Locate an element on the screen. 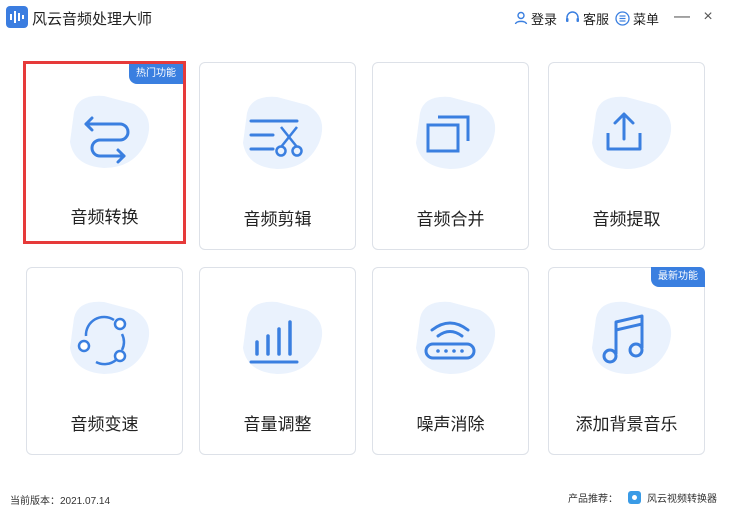 The width and height of the screenshot is (729, 513). card-label: 音频变速 is located at coordinates (104, 424).